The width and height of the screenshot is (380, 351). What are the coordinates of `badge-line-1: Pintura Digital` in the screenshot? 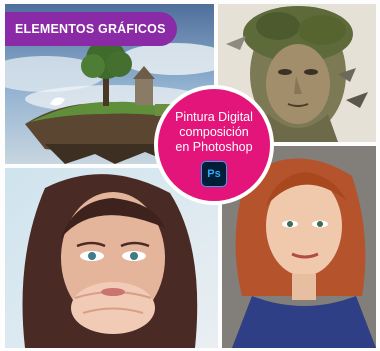 It's located at (214, 117).